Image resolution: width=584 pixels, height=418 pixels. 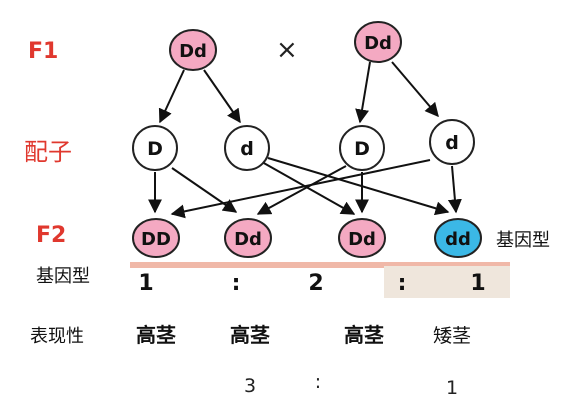 I want to click on offspring-2-genotype: Dd, so click(x=248, y=239).